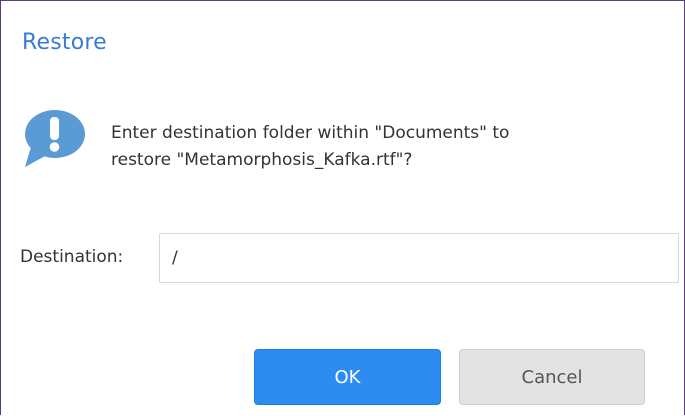 The width and height of the screenshot is (685, 416). I want to click on cancel-button: Cancel, so click(552, 377).